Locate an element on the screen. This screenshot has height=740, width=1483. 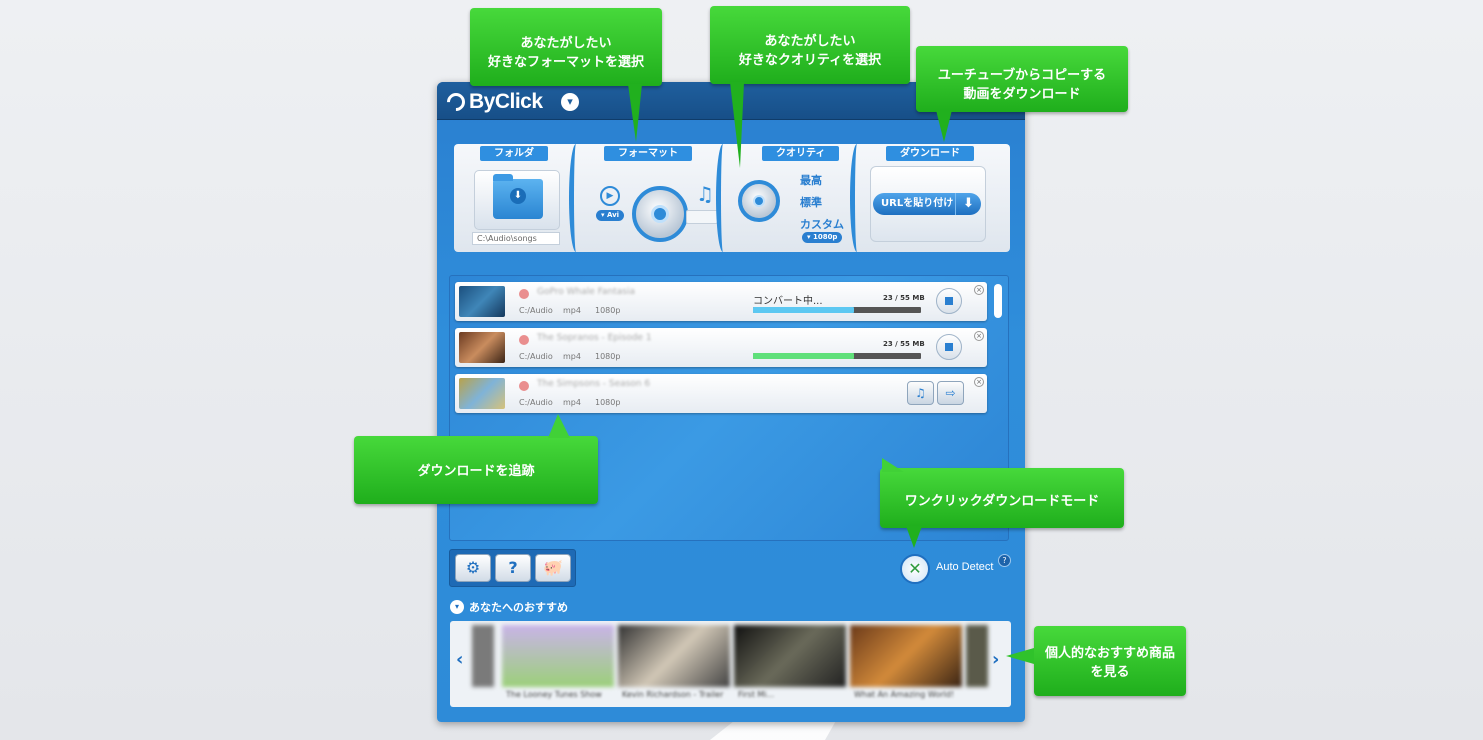
callout-download-line1: ユーチューブからコピーする is located at coordinates (1022, 75).